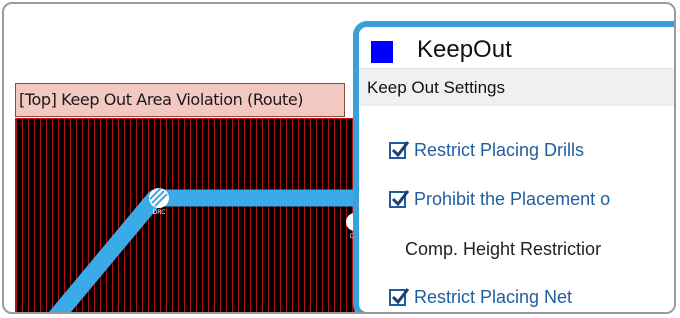 The image size is (680, 318). I want to click on setting-comp-height: Comp. Height Restrictior, so click(495, 249).